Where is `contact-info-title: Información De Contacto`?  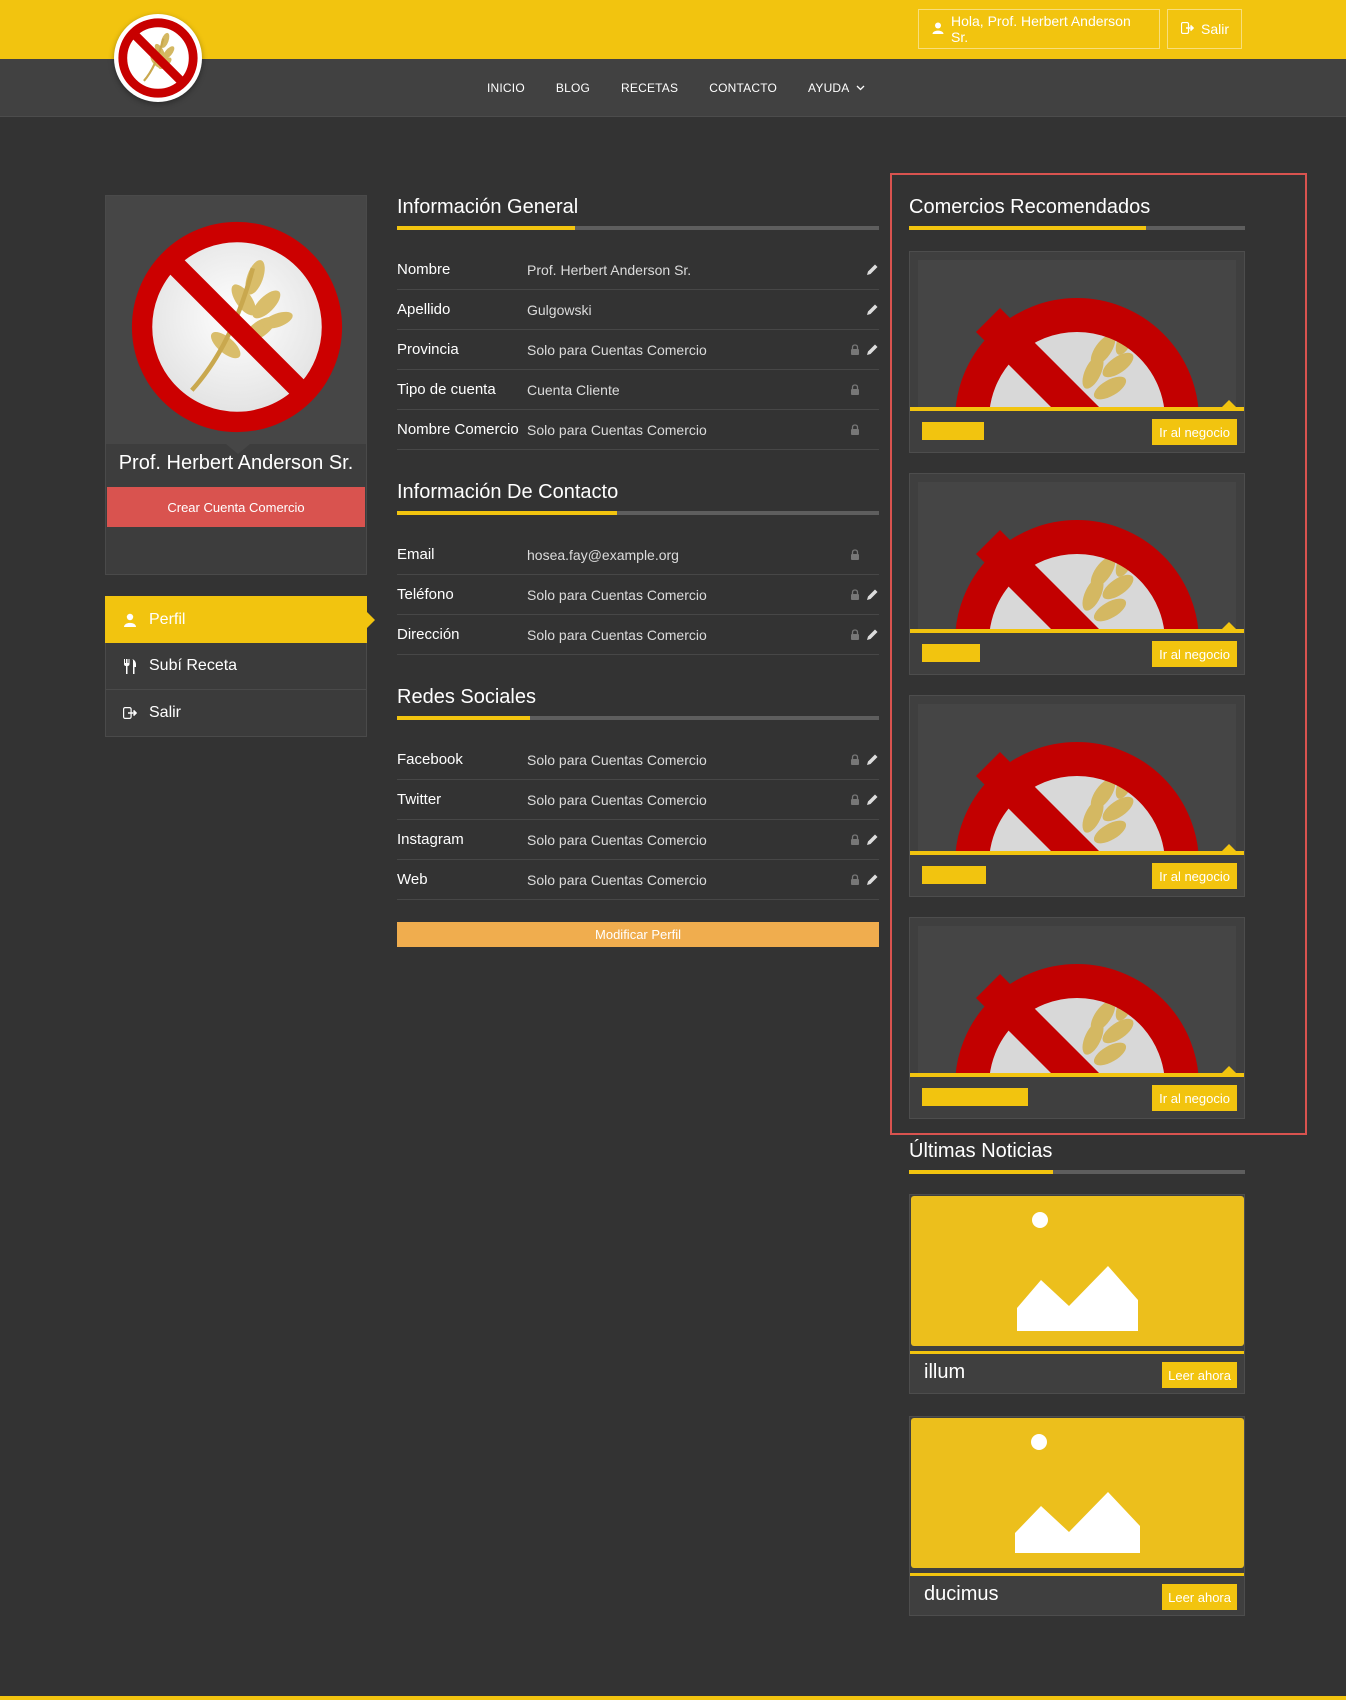
contact-info-title: Información De Contacto is located at coordinates (508, 492).